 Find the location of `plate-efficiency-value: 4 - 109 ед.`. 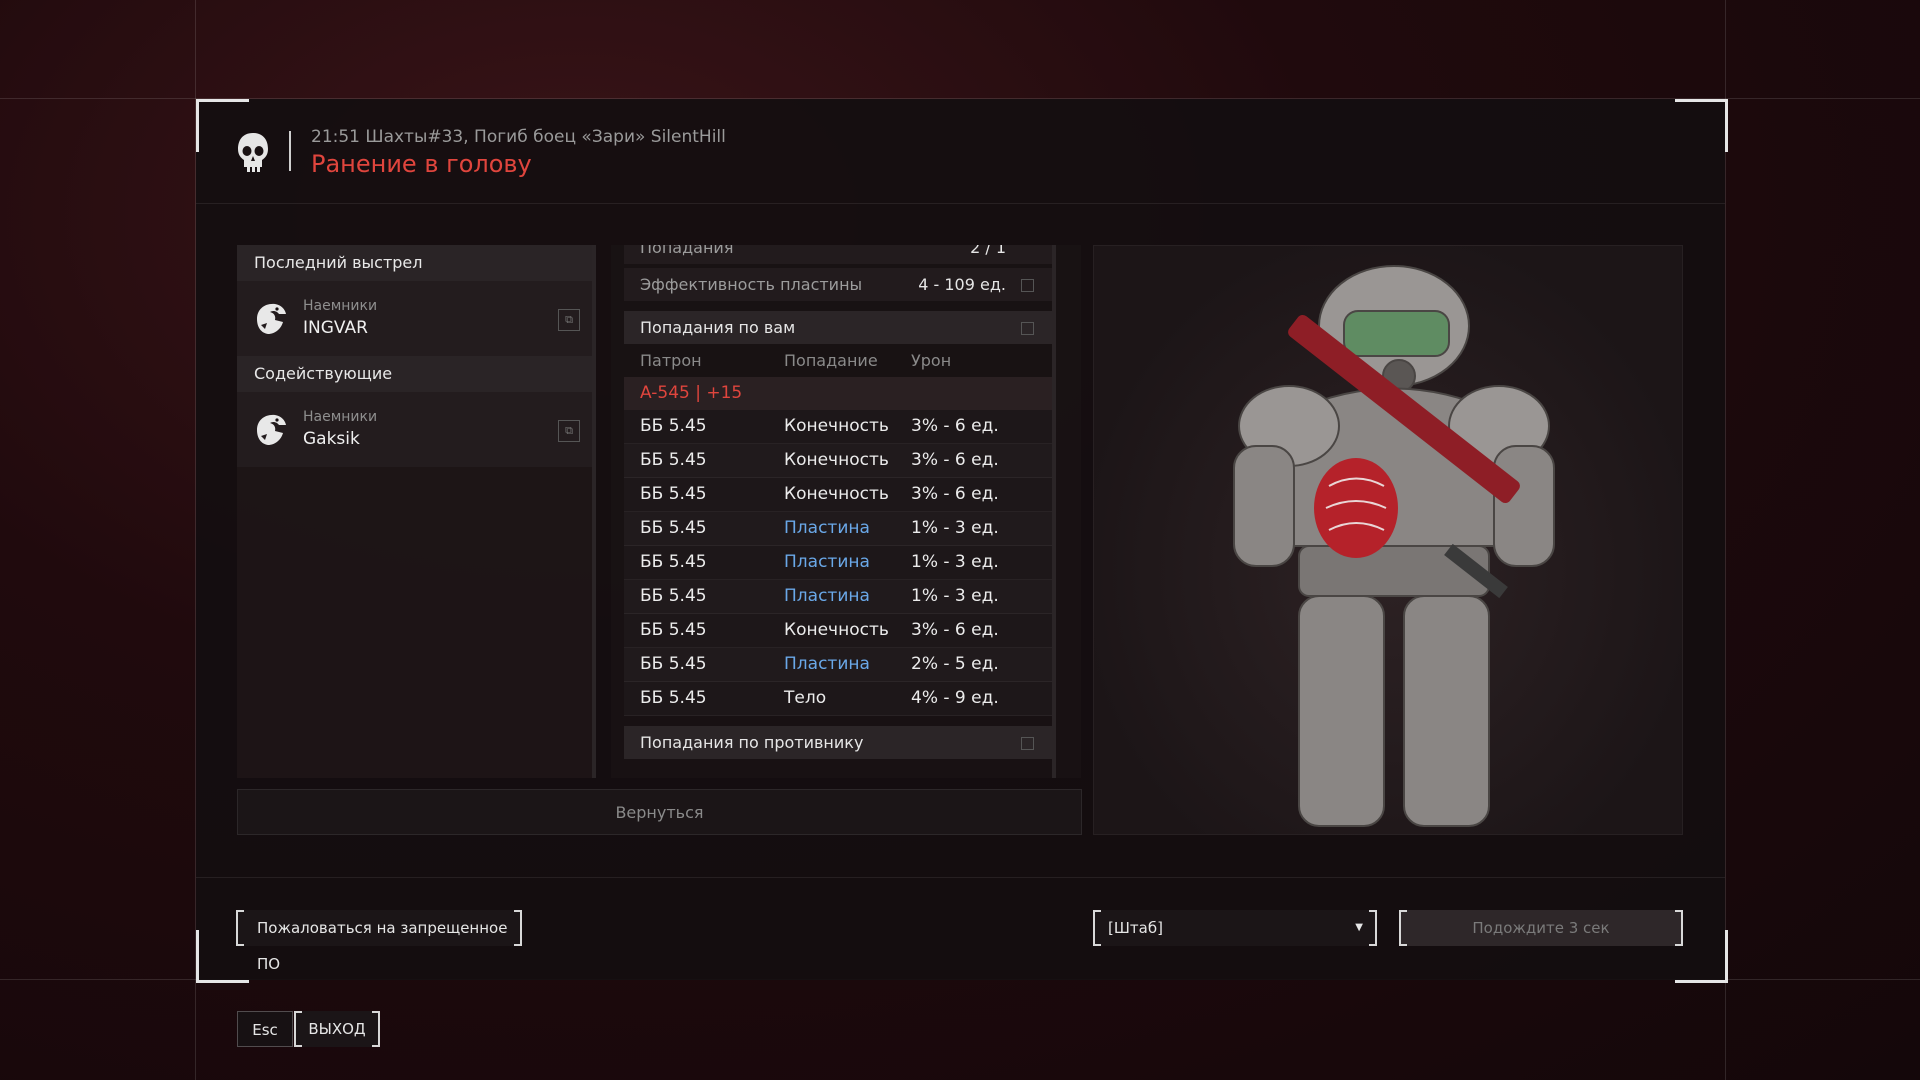

plate-efficiency-value: 4 - 109 ед. is located at coordinates (962, 284).